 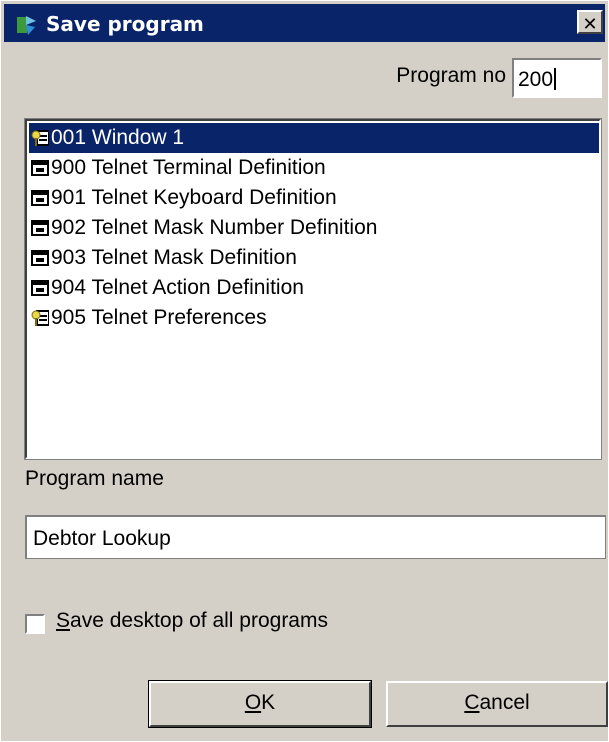 What do you see at coordinates (177, 287) in the screenshot?
I see `program-list-item-label: 904 Telnet Action Definition` at bounding box center [177, 287].